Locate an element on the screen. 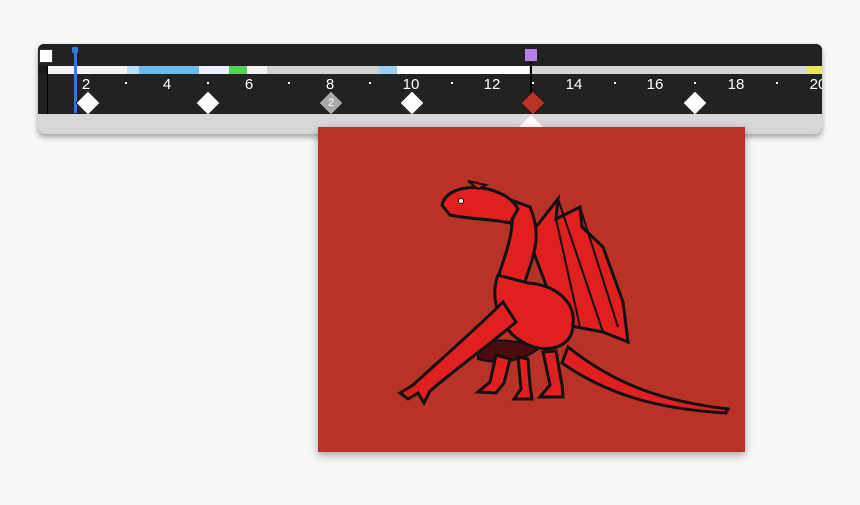 This screenshot has width=860, height=505. start-marker is located at coordinates (46, 56).